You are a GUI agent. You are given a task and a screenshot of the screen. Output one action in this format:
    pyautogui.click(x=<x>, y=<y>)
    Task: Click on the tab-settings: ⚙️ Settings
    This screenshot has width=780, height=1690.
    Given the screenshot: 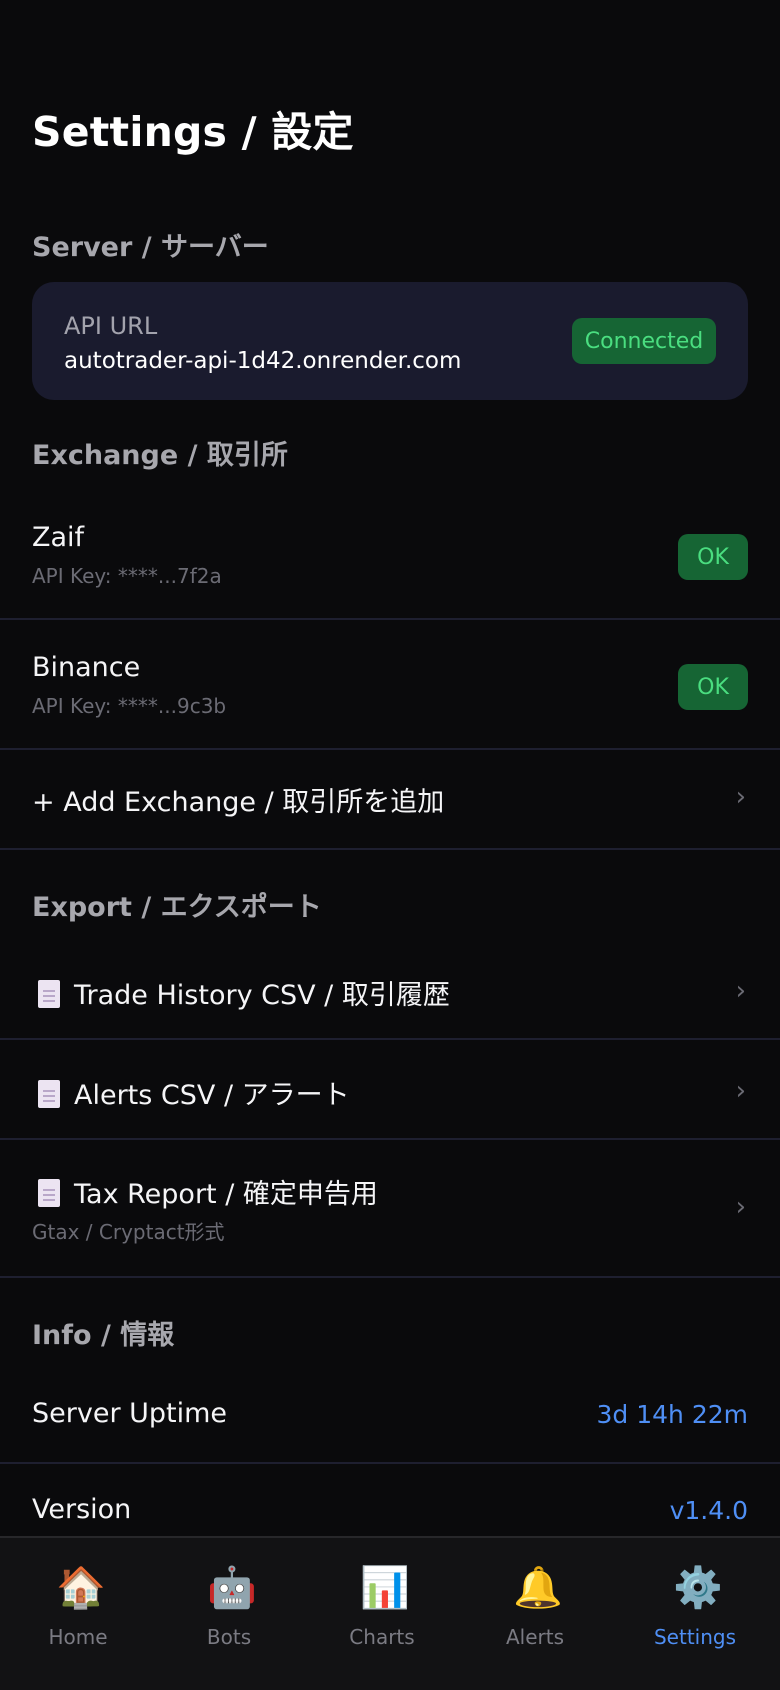 What is the action you would take?
    pyautogui.click(x=695, y=1614)
    